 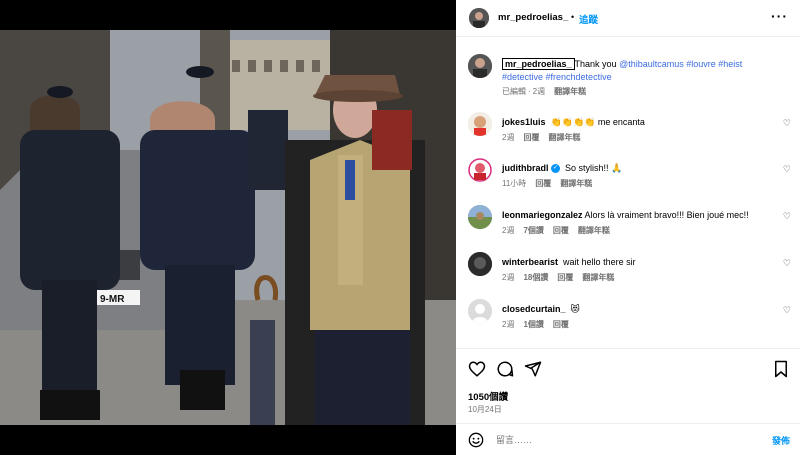 I want to click on comment-meta: 2週 1個讚 回覆, so click(x=540, y=324).